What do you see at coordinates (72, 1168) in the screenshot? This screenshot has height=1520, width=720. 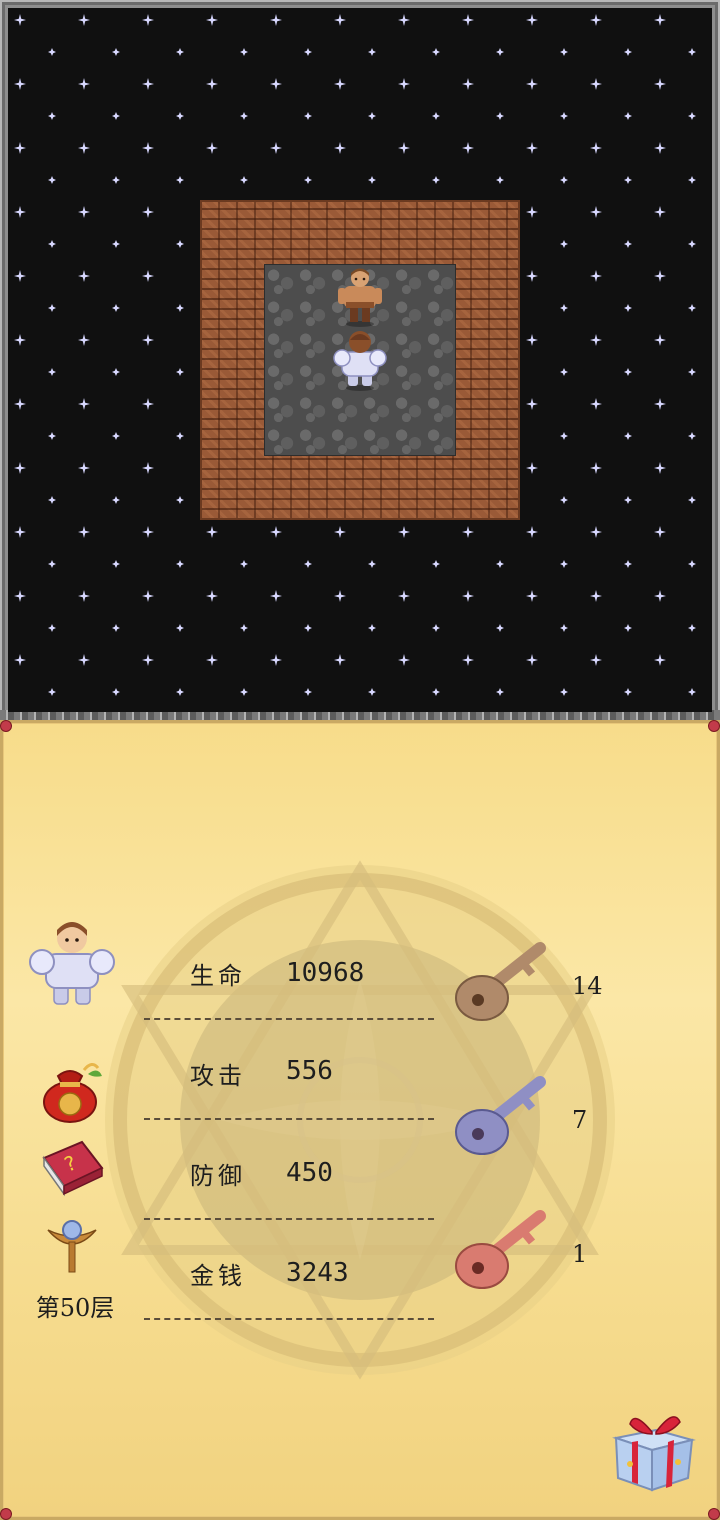 I see `monster-book-icon: ?` at bounding box center [72, 1168].